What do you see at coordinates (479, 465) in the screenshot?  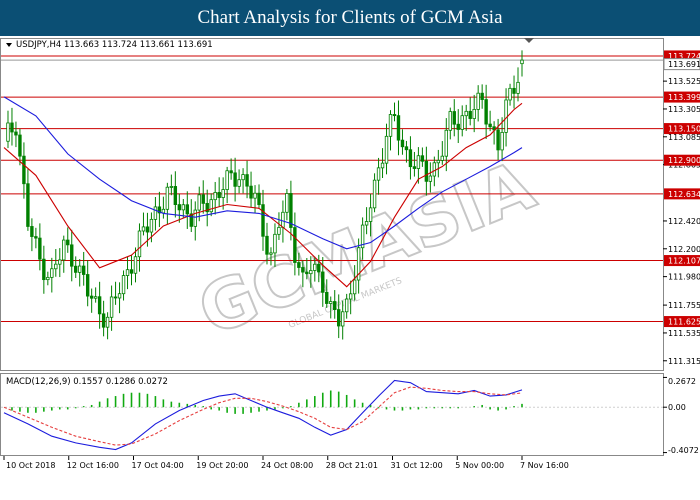 I see `time-tick-label: 5 Nov 00:00` at bounding box center [479, 465].